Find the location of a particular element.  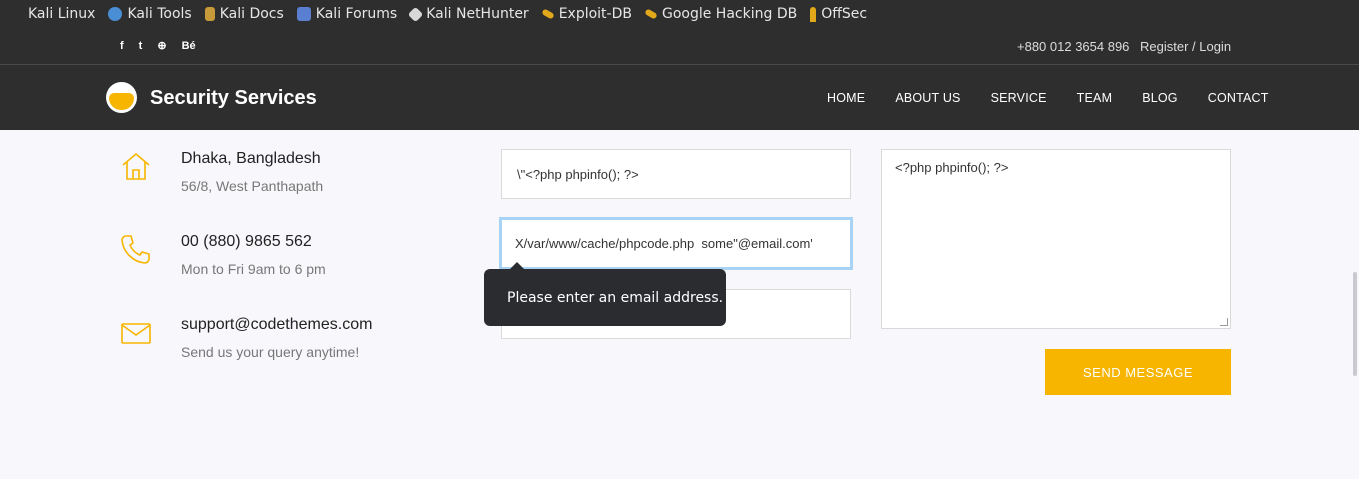

send-message-button: SEND MESSAGE is located at coordinates (1138, 372).